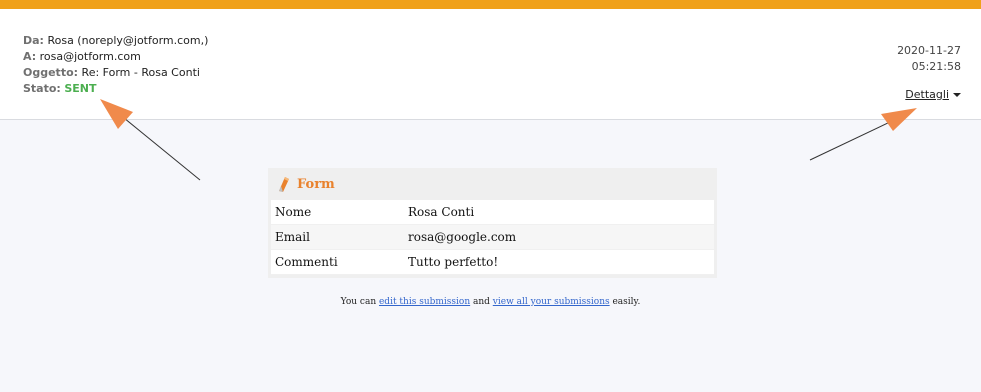  Describe the element at coordinates (899, 119) in the screenshot. I see `annotation-arrowhead-right-icon` at that location.